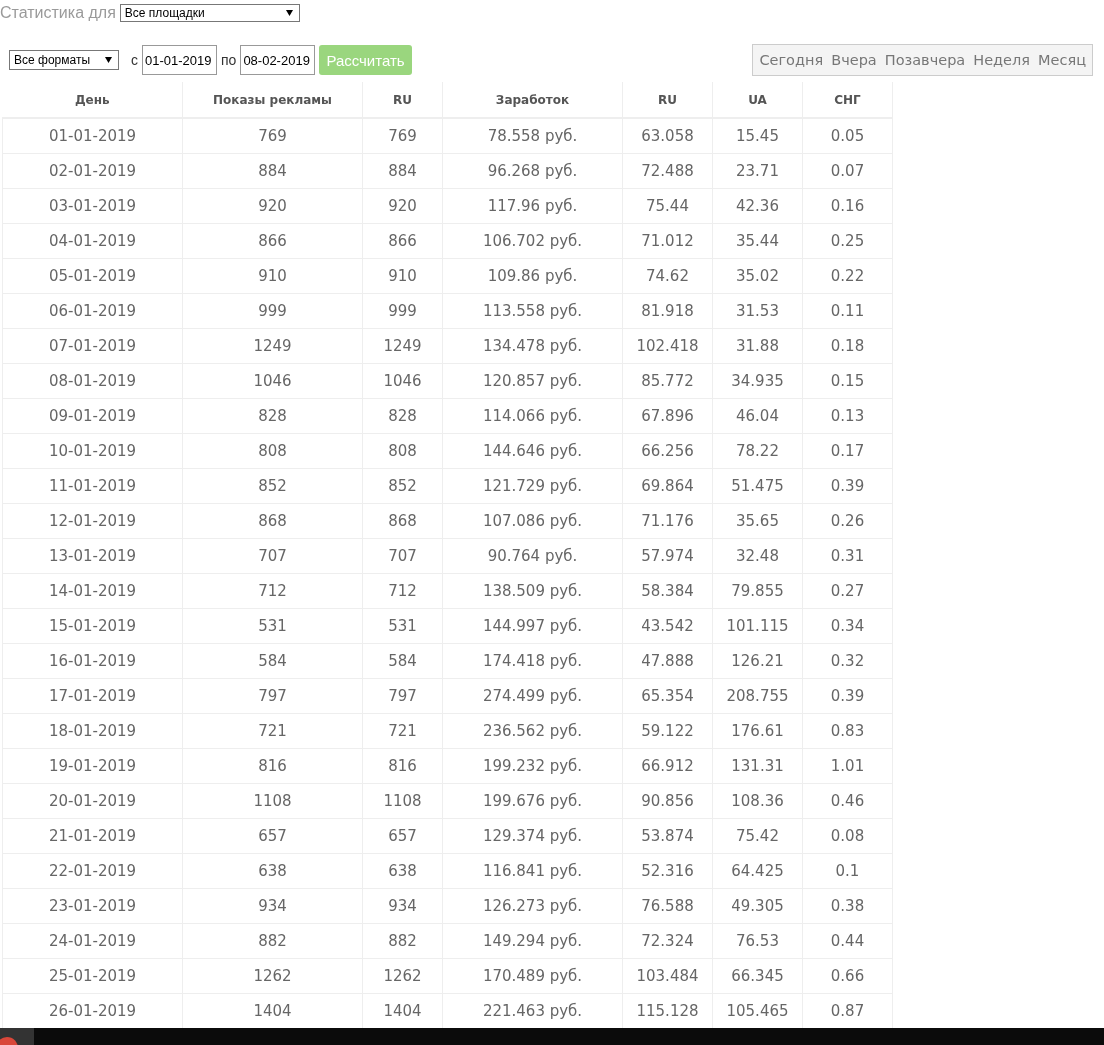 Image resolution: width=1104 pixels, height=1045 pixels. What do you see at coordinates (757, 450) in the screenshot?
I see `table-cell: 78.22` at bounding box center [757, 450].